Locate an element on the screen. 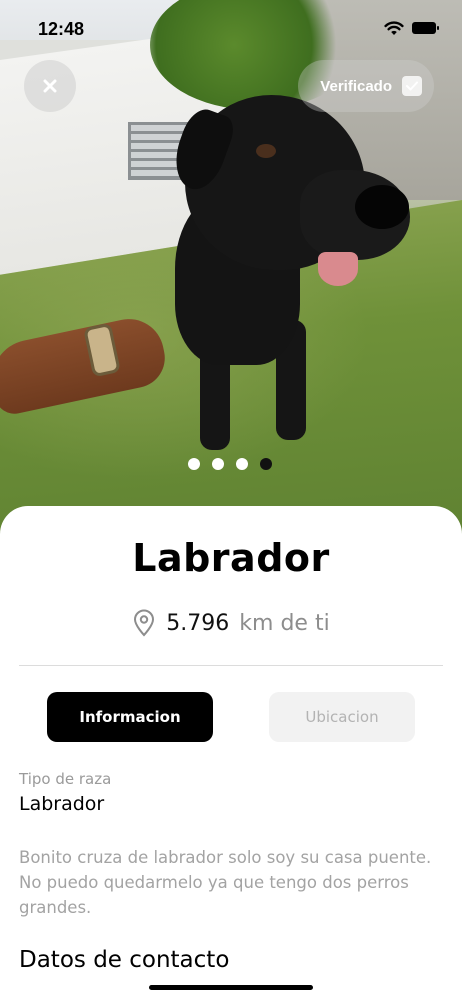 The height and width of the screenshot is (1000, 462). distance-unit: km de ti is located at coordinates (284, 623).